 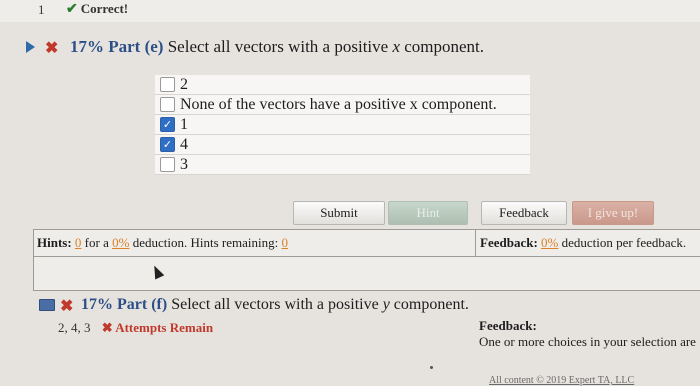 What do you see at coordinates (509, 242) in the screenshot?
I see `feedback-label: Feedback:` at bounding box center [509, 242].